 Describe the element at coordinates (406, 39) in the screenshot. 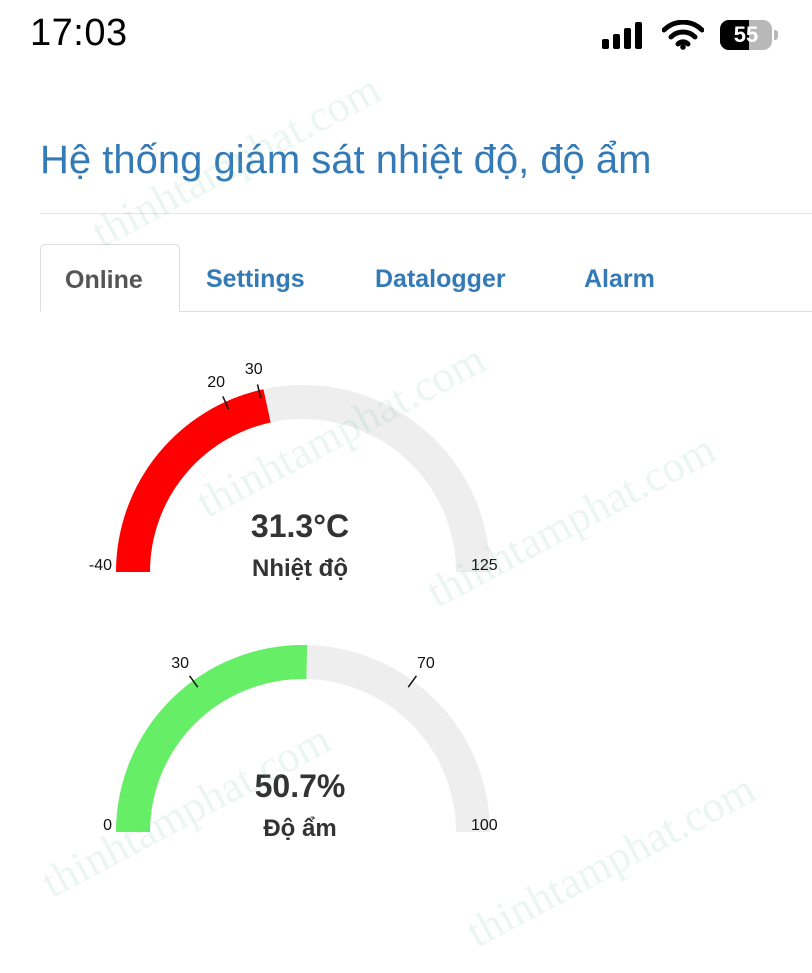

I see `status-bar: 17:03 55` at that location.